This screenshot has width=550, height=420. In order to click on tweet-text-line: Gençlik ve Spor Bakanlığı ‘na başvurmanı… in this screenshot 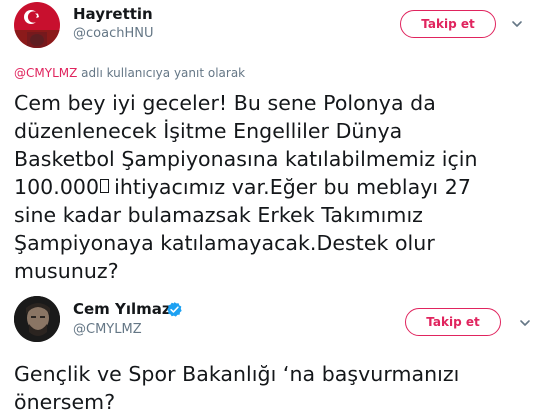, I will do `click(237, 374)`.